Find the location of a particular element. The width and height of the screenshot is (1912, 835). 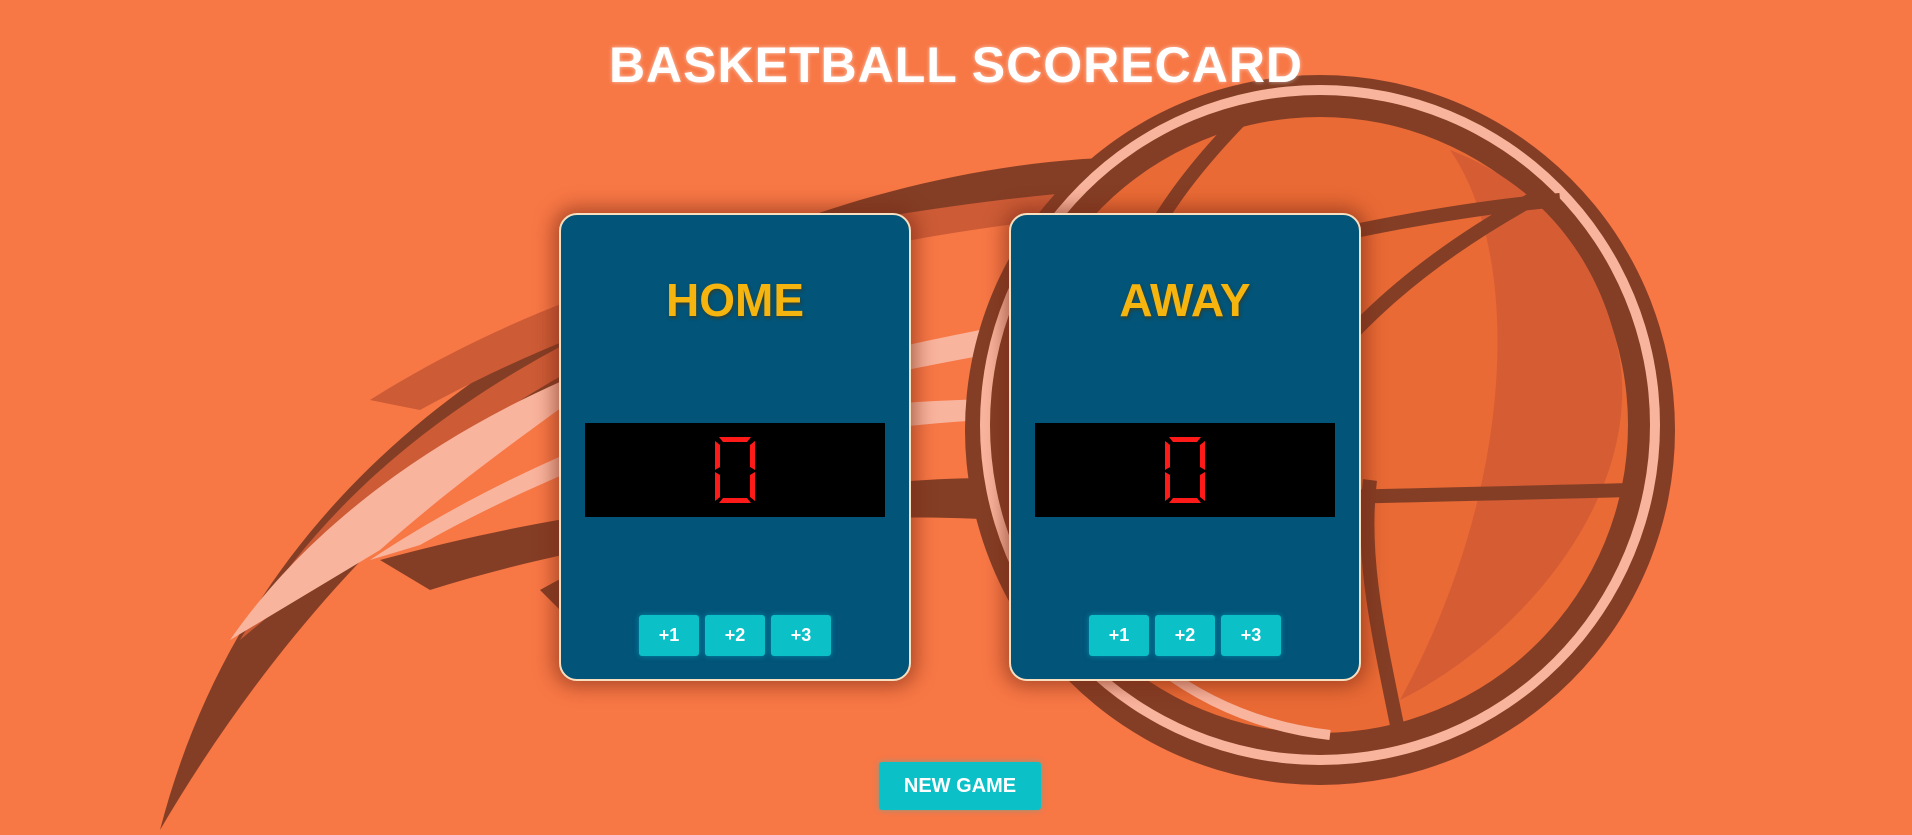

home-team-card: HOME 0 +1 +2 +3 is located at coordinates (735, 447).